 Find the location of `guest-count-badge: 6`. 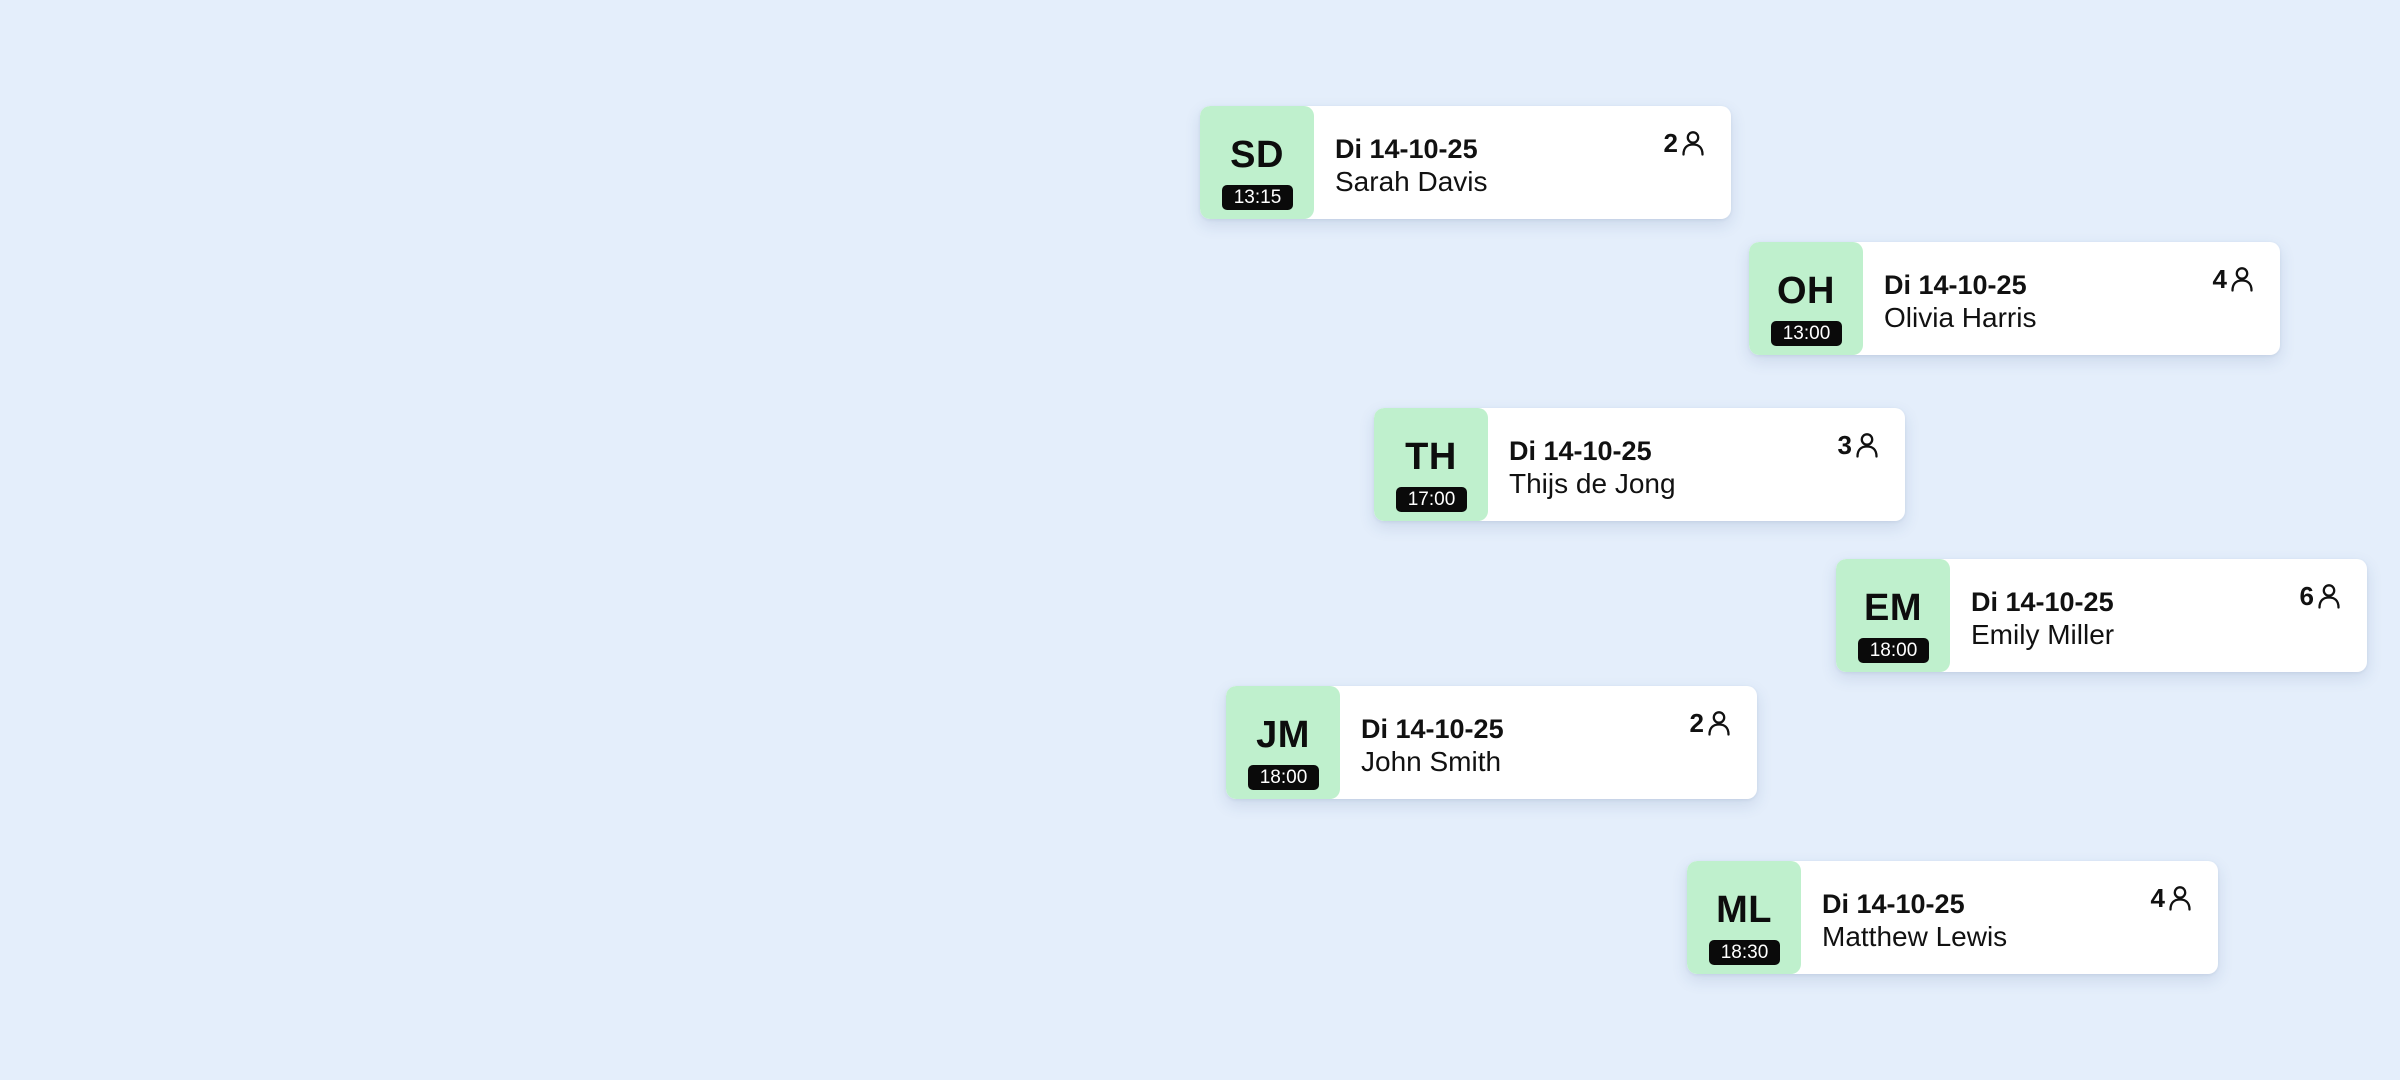

guest-count-badge: 6 is located at coordinates (2320, 596).